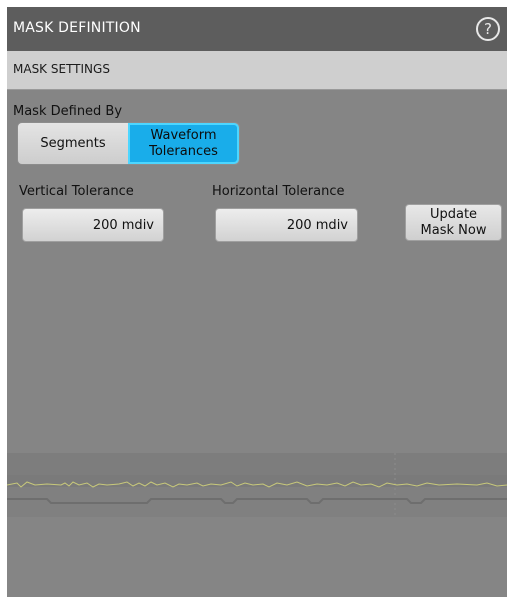 This screenshot has height=597, width=507. Describe the element at coordinates (73, 143) in the screenshot. I see `segments-button: Segments` at that location.